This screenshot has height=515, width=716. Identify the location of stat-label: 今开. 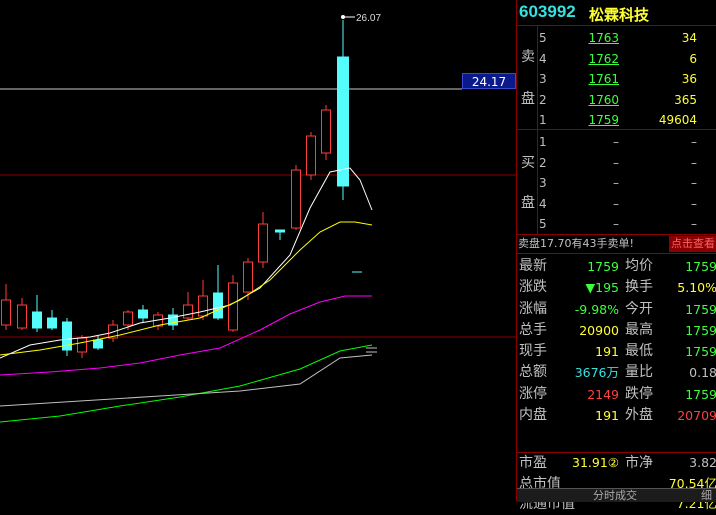
(639, 308).